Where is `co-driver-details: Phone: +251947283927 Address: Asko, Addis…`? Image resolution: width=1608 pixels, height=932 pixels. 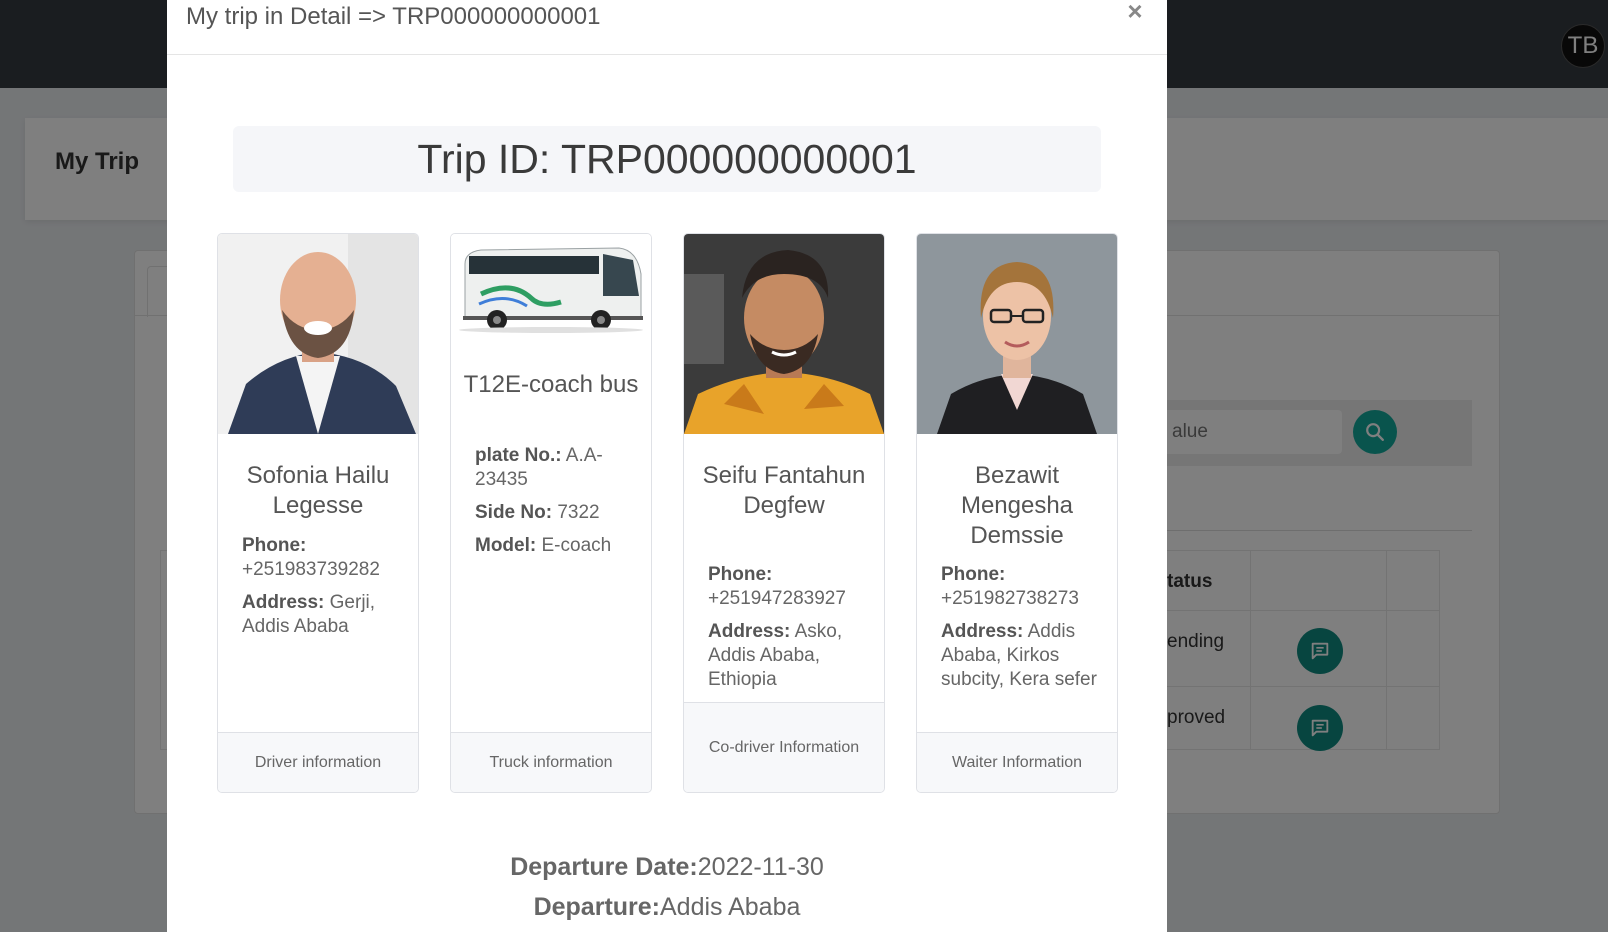
co-driver-details: Phone: +251947283927 Address: Asko, Addis… is located at coordinates (788, 632).